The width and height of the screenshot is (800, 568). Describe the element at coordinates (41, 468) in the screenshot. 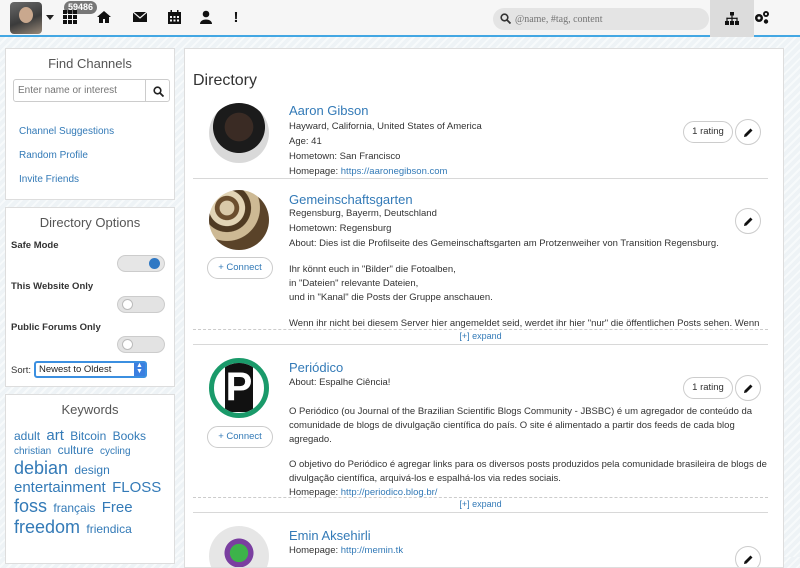

I see `keyword-tag: debian` at that location.